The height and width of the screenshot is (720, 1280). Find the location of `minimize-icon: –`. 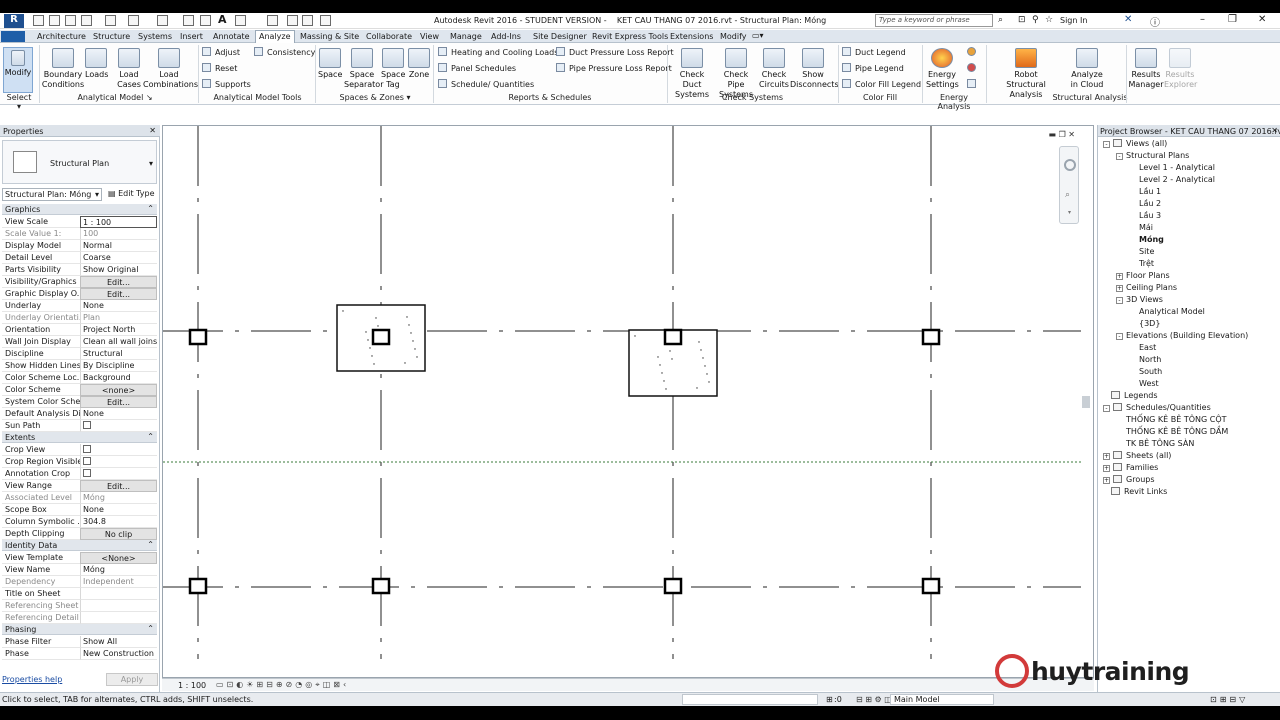

minimize-icon: – is located at coordinates (1202, 19).